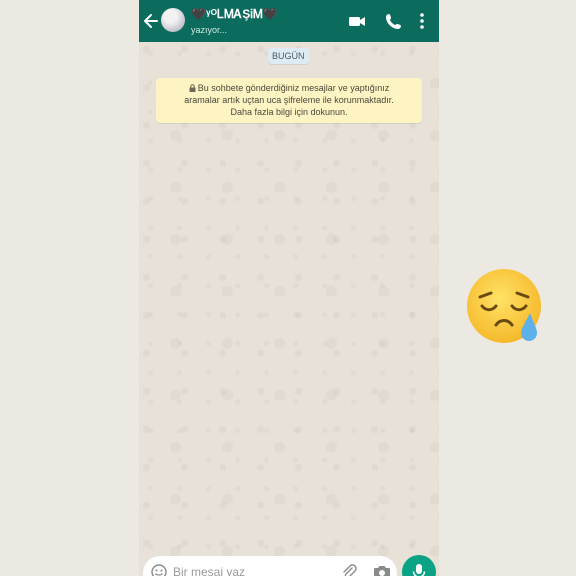 This screenshot has height=576, width=576. I want to click on phone-icon, so click(394, 21).